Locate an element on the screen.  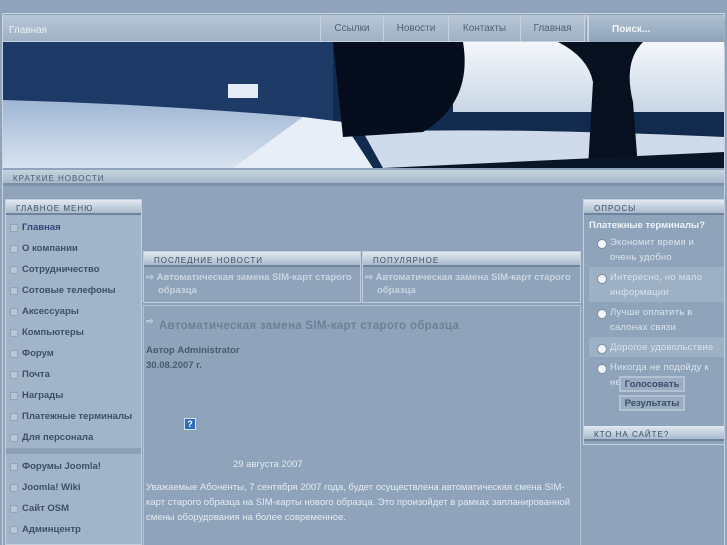
latest-news-title: ПОСЛЕДНИЕ НОВОСТИ is located at coordinates (252, 259).